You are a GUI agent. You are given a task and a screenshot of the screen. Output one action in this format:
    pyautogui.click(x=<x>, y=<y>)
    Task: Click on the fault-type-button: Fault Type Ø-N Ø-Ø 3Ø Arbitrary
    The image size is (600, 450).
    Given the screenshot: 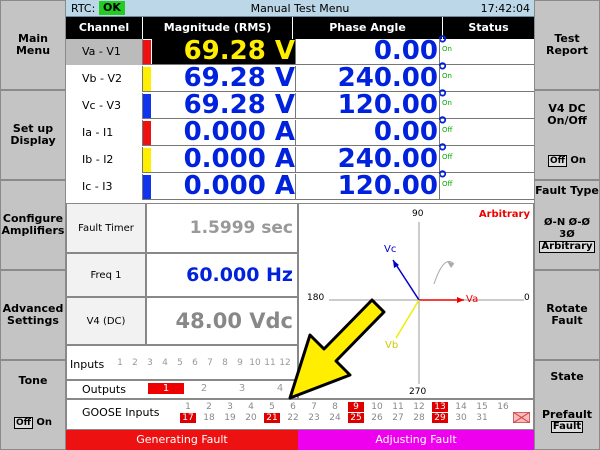 What is the action you would take?
    pyautogui.click(x=567, y=225)
    